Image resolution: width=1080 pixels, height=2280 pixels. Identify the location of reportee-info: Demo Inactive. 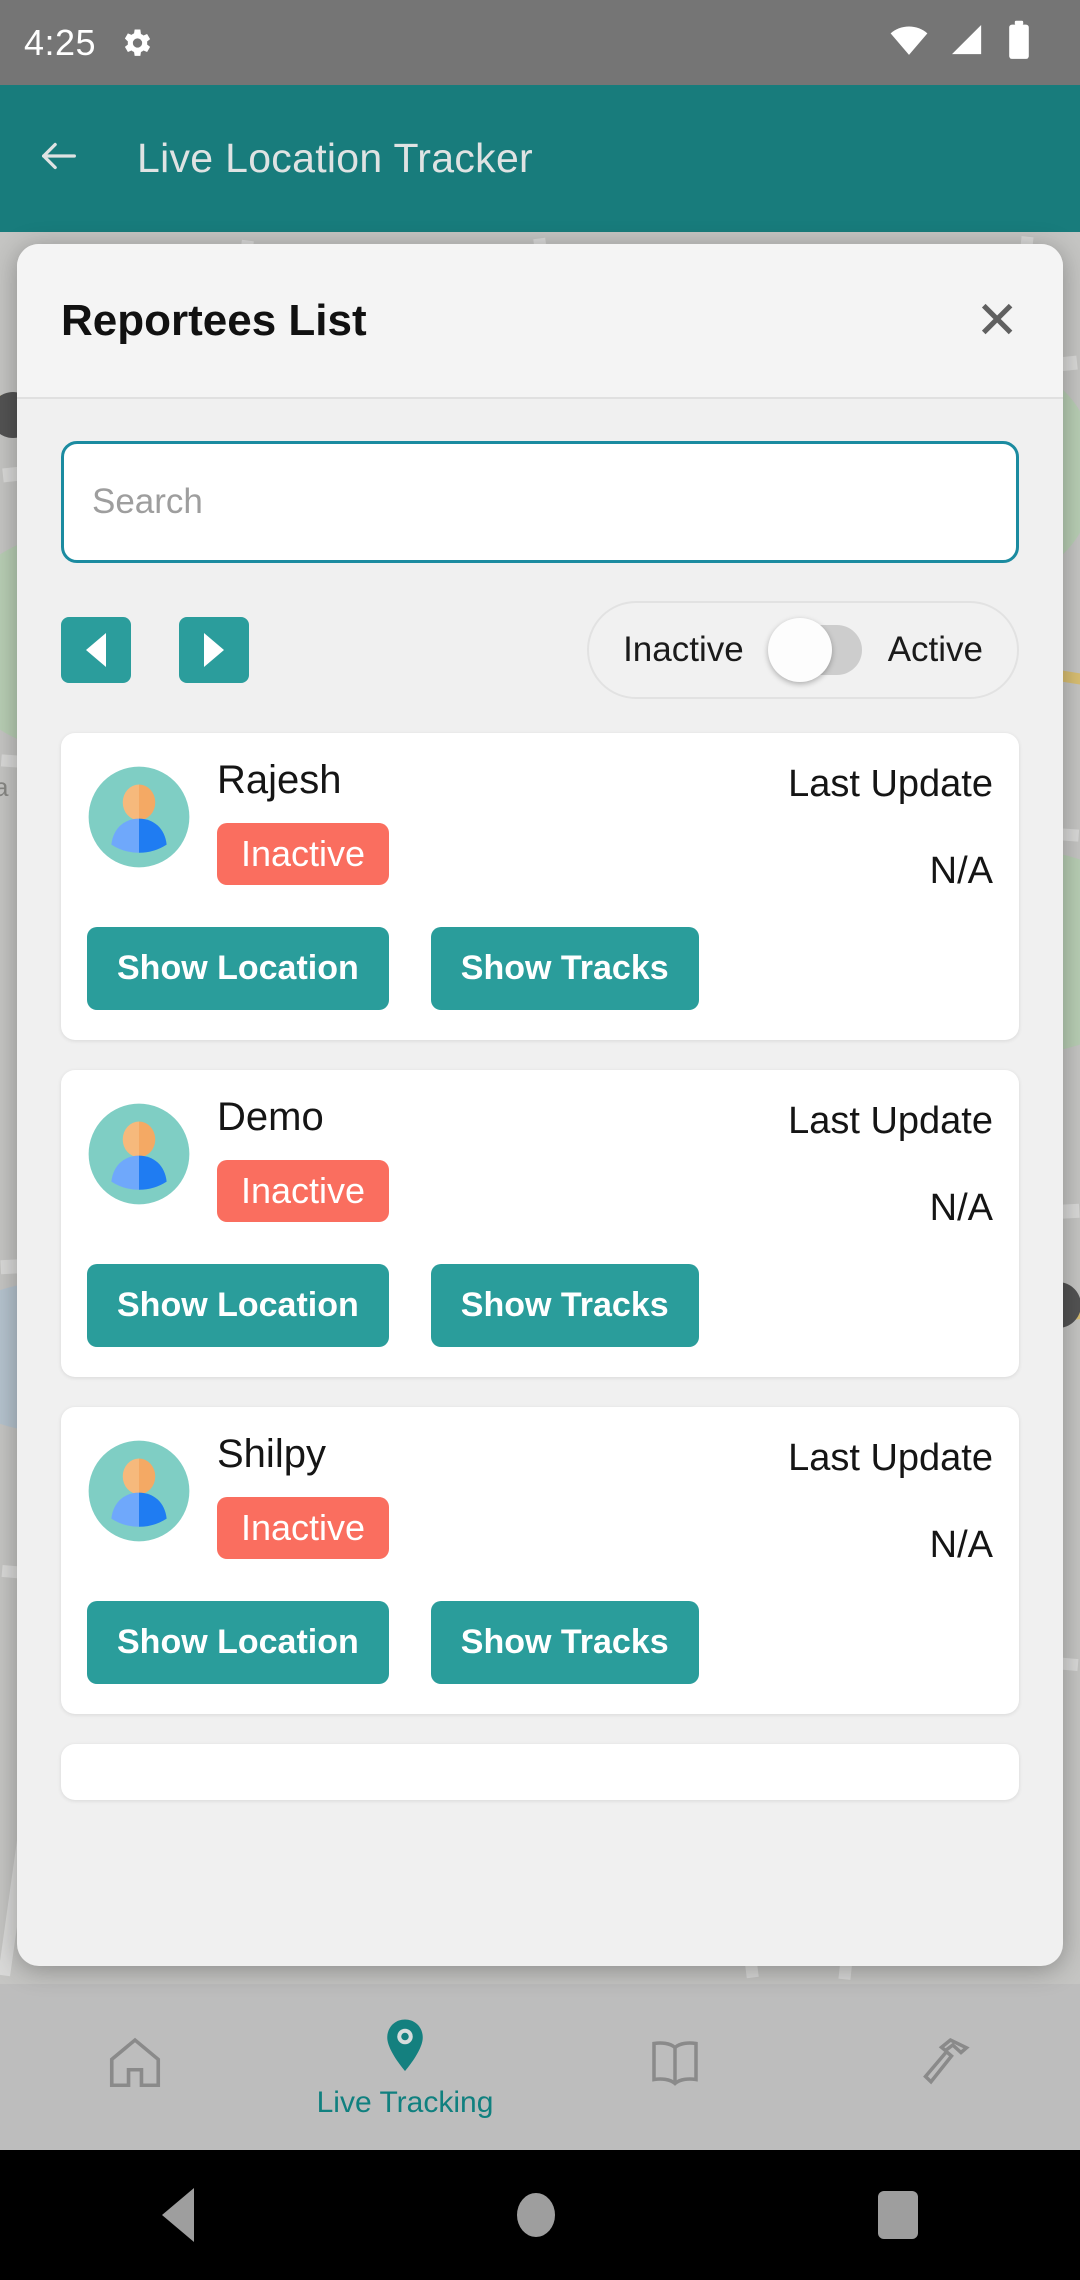
(485, 1159).